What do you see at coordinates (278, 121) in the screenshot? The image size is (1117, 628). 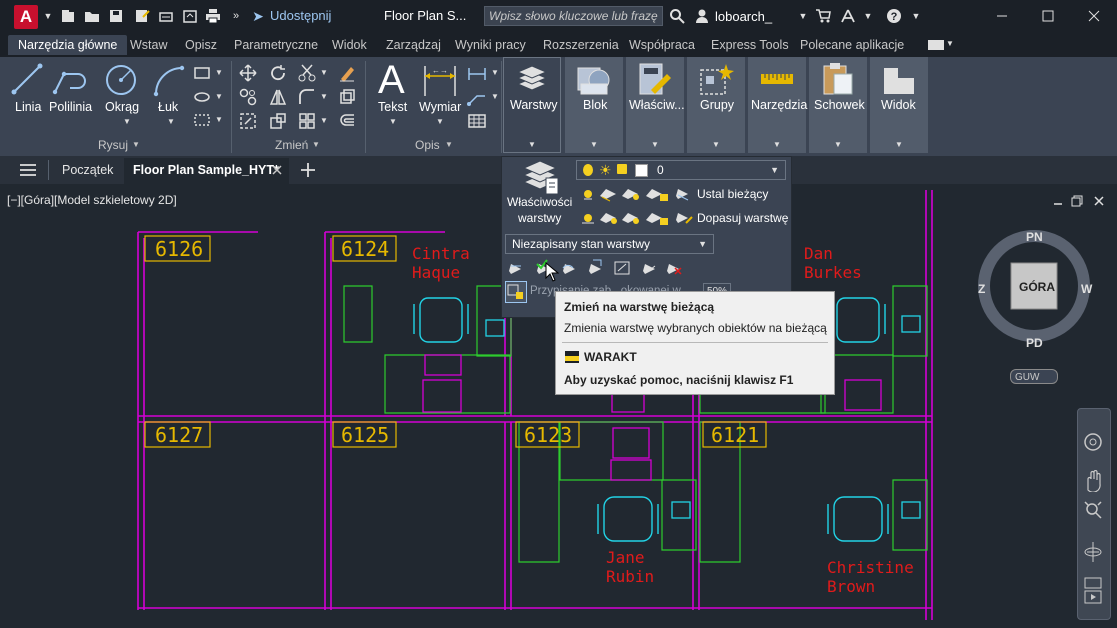 I see `scale-icon` at bounding box center [278, 121].